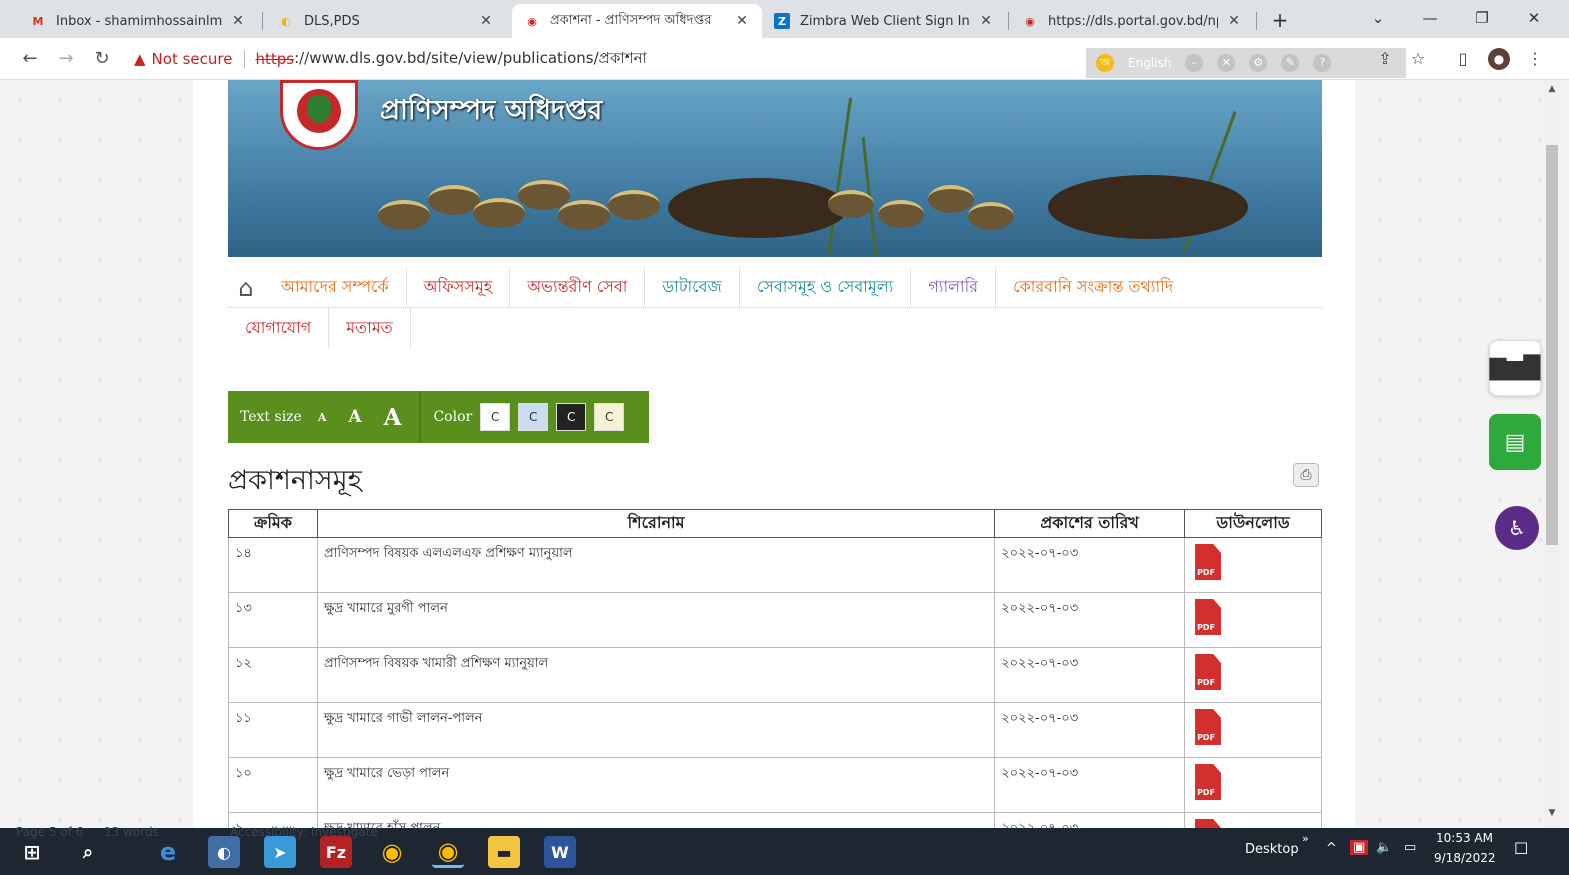  What do you see at coordinates (370, 328) in the screenshot?
I see `menu-item-feedback: মতামত` at bounding box center [370, 328].